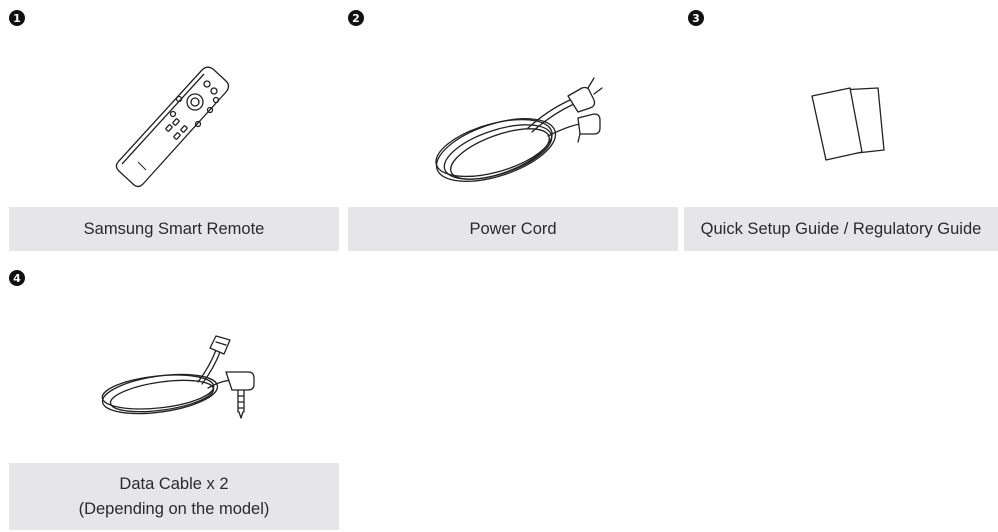 This screenshot has height=532, width=998. I want to click on remote-control-icon, so click(175, 127).